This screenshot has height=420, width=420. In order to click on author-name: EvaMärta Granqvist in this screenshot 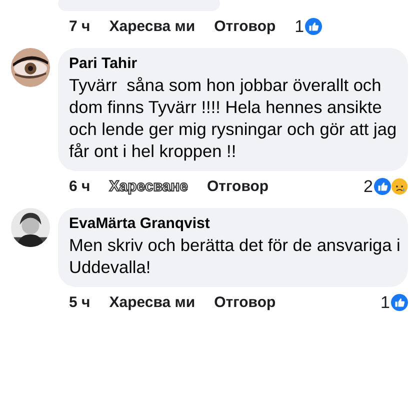, I will do `click(235, 224)`.